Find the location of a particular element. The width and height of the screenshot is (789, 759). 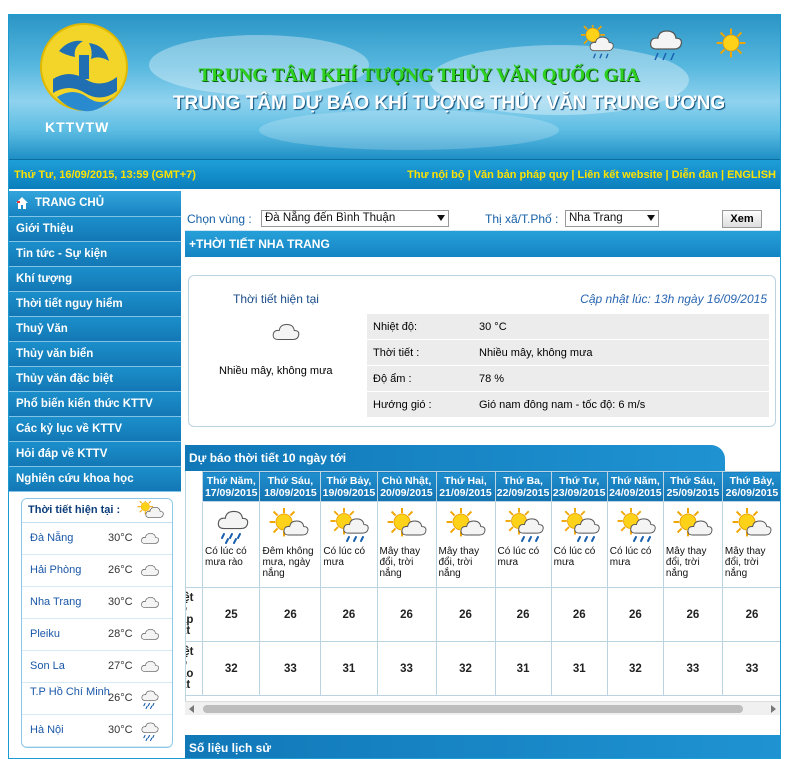

city-name: Son La is located at coordinates (70, 666).